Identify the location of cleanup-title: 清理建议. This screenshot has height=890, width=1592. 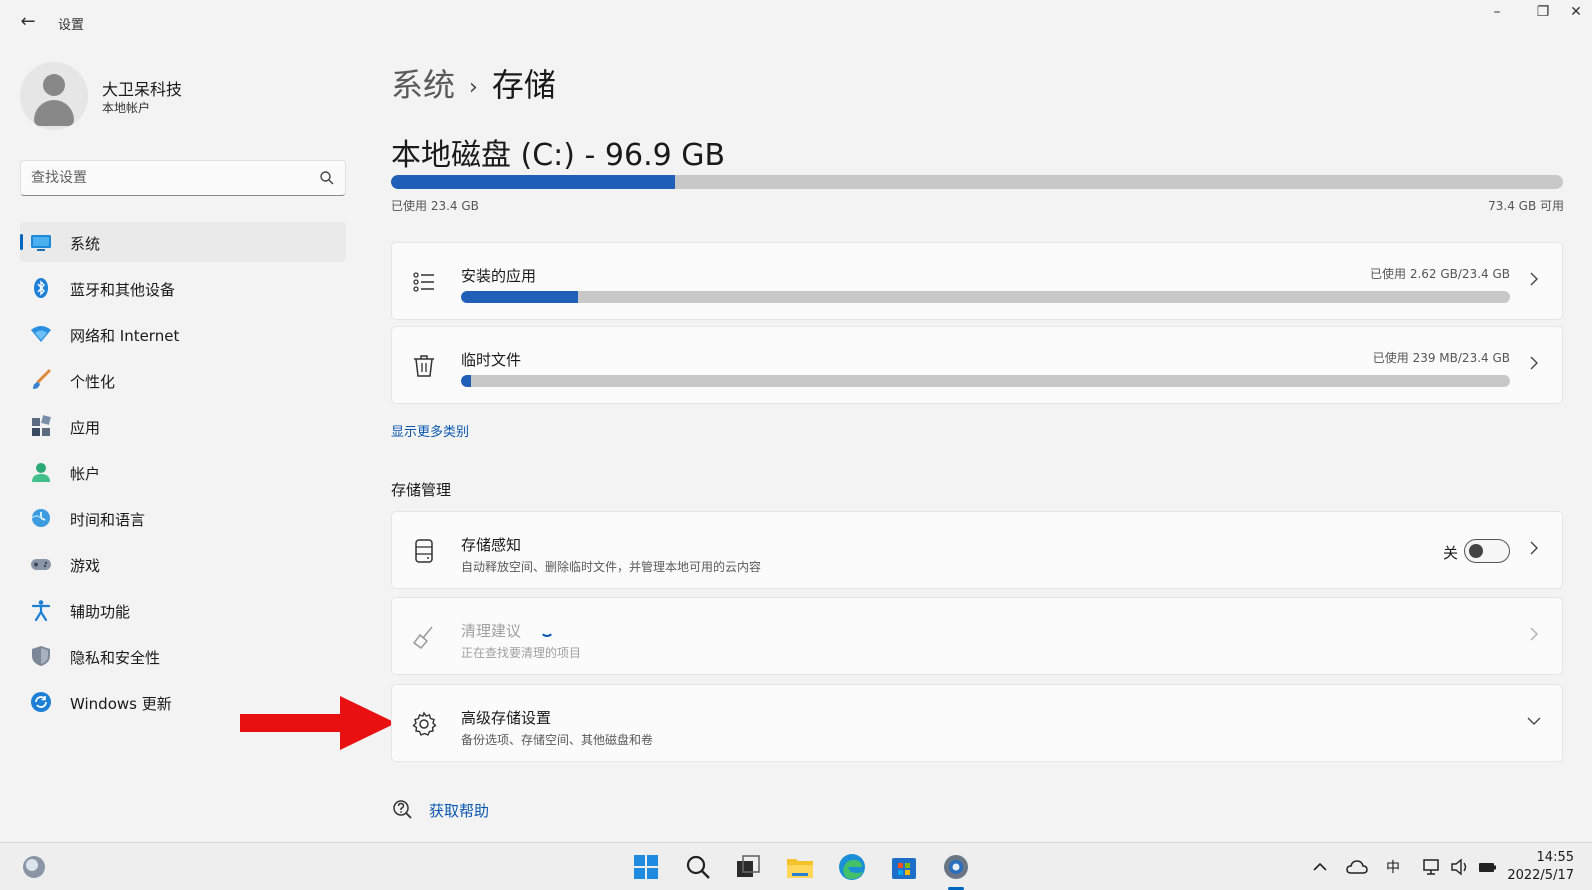
(491, 631).